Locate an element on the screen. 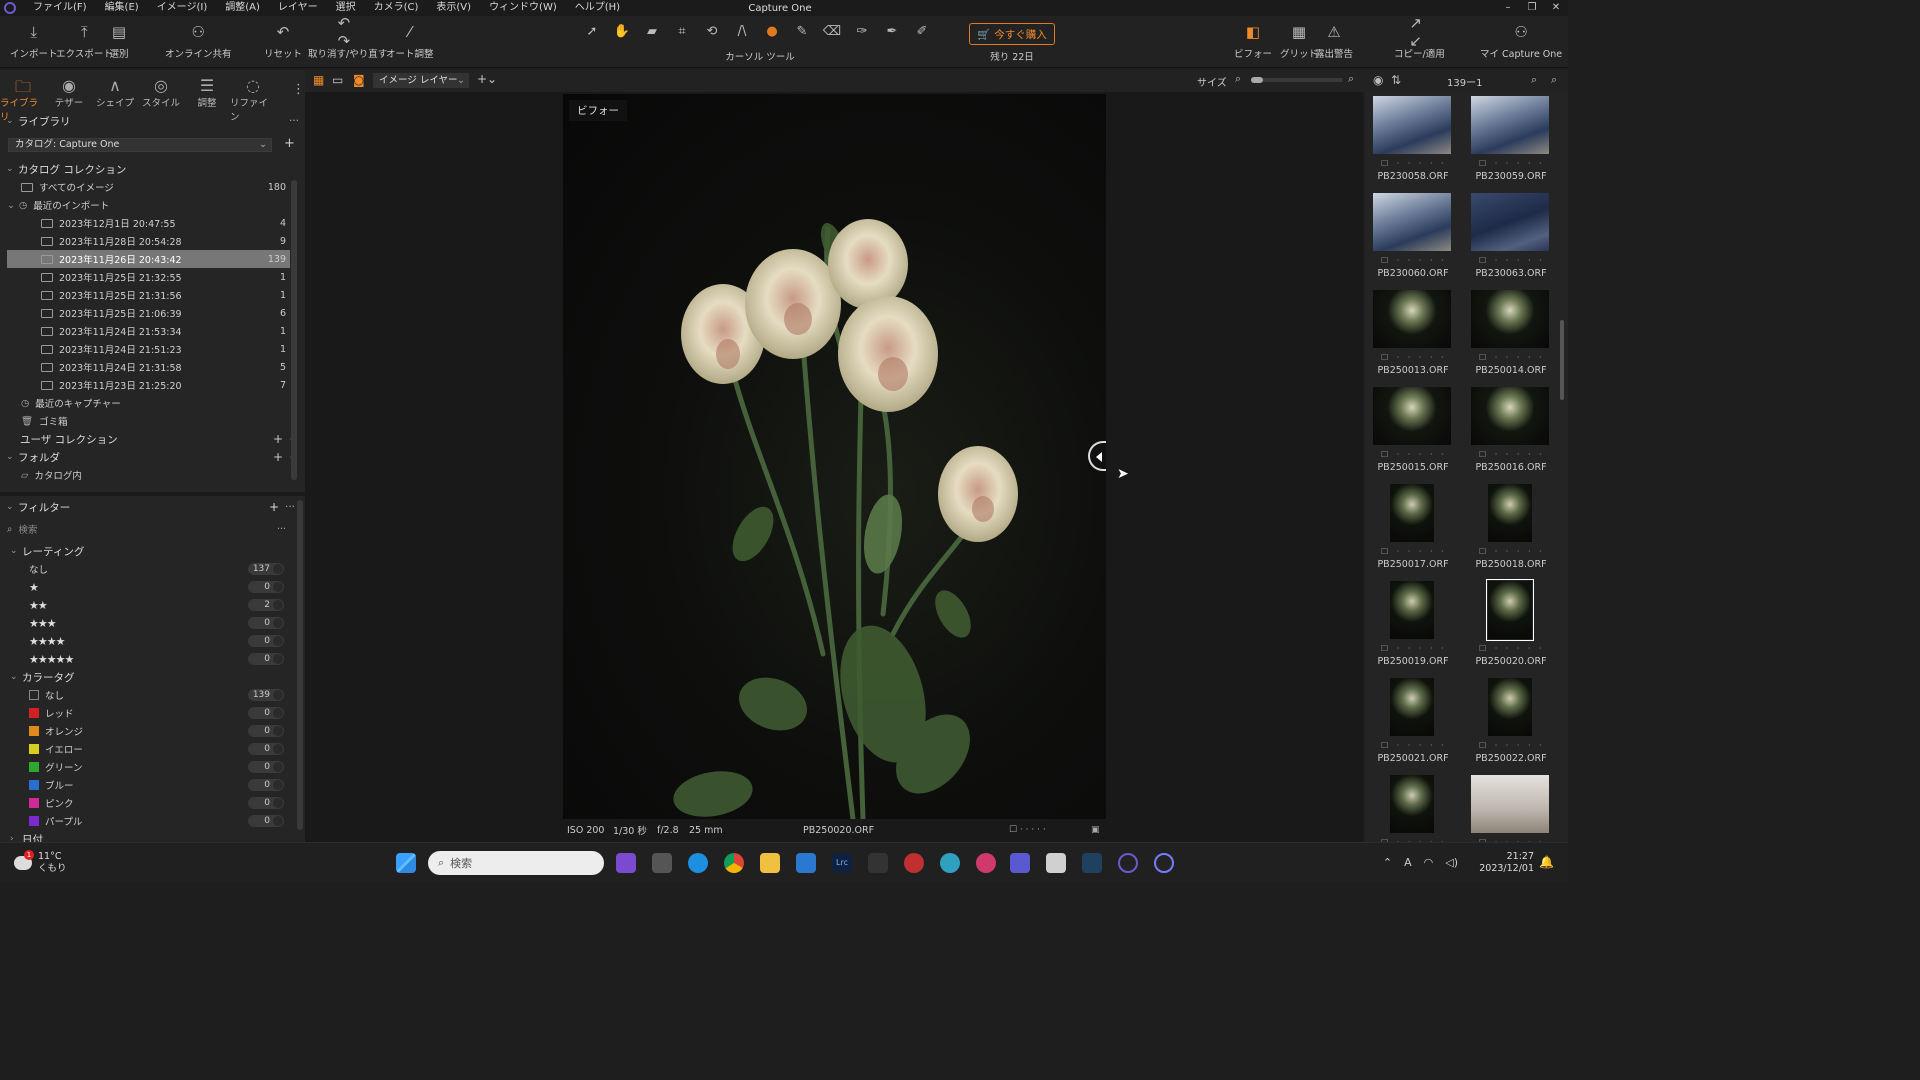 Image resolution: width=1920 pixels, height=1080 pixels. color-tag-filter-item: レッド 0 is located at coordinates (148, 713).